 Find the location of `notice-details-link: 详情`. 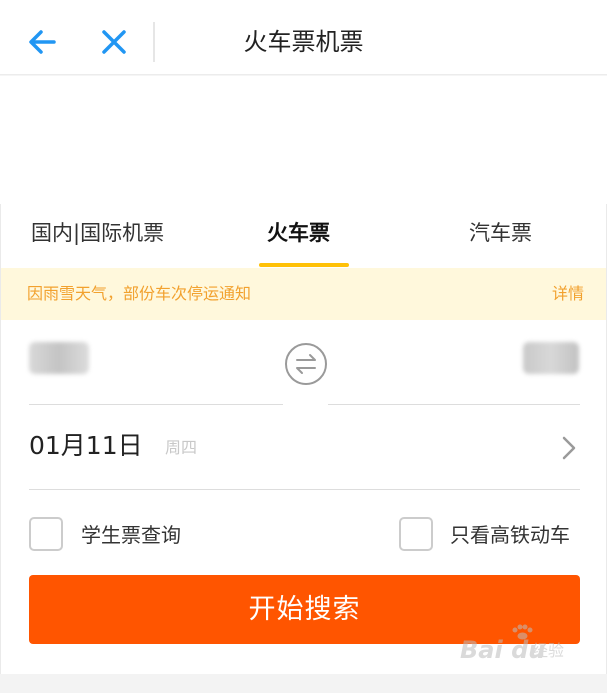

notice-details-link: 详情 is located at coordinates (568, 294).